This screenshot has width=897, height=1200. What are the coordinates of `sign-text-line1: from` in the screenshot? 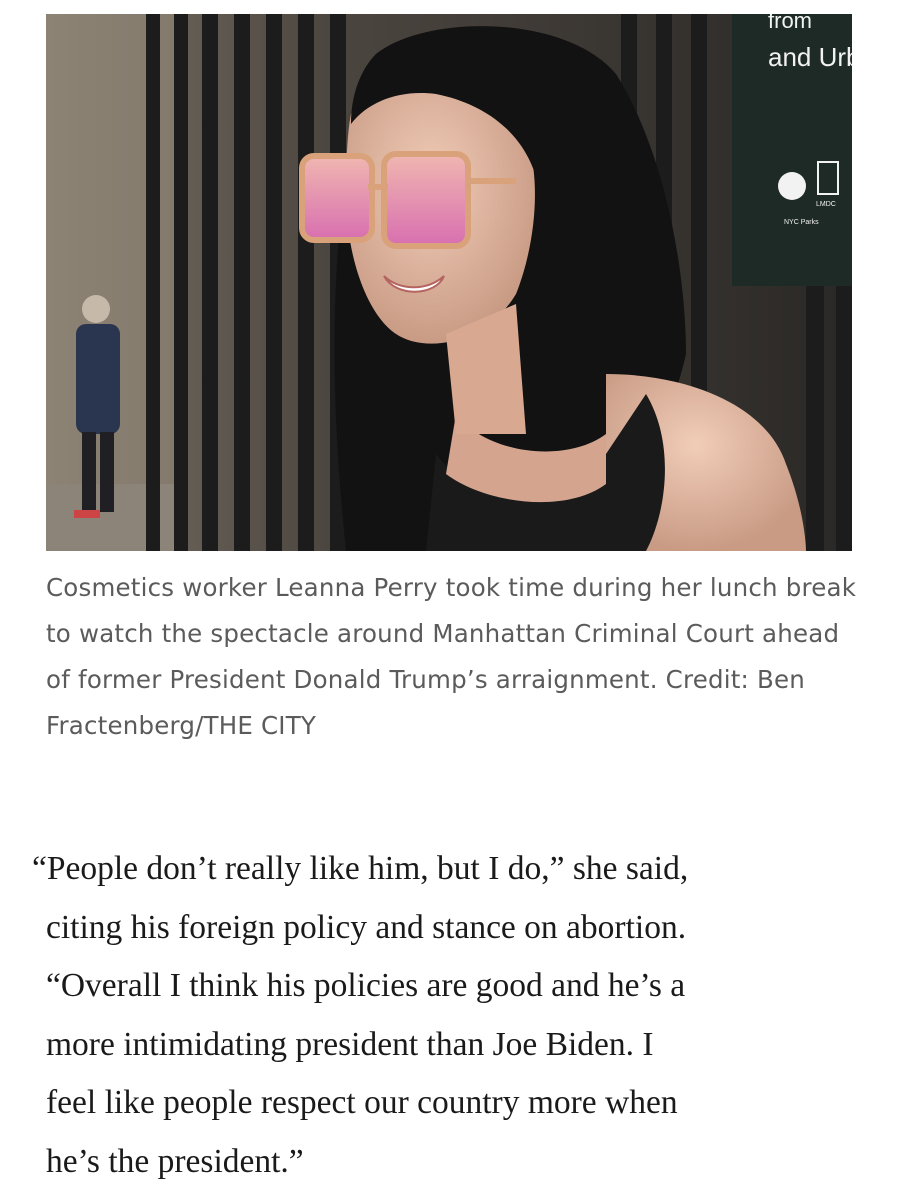 It's located at (790, 23).